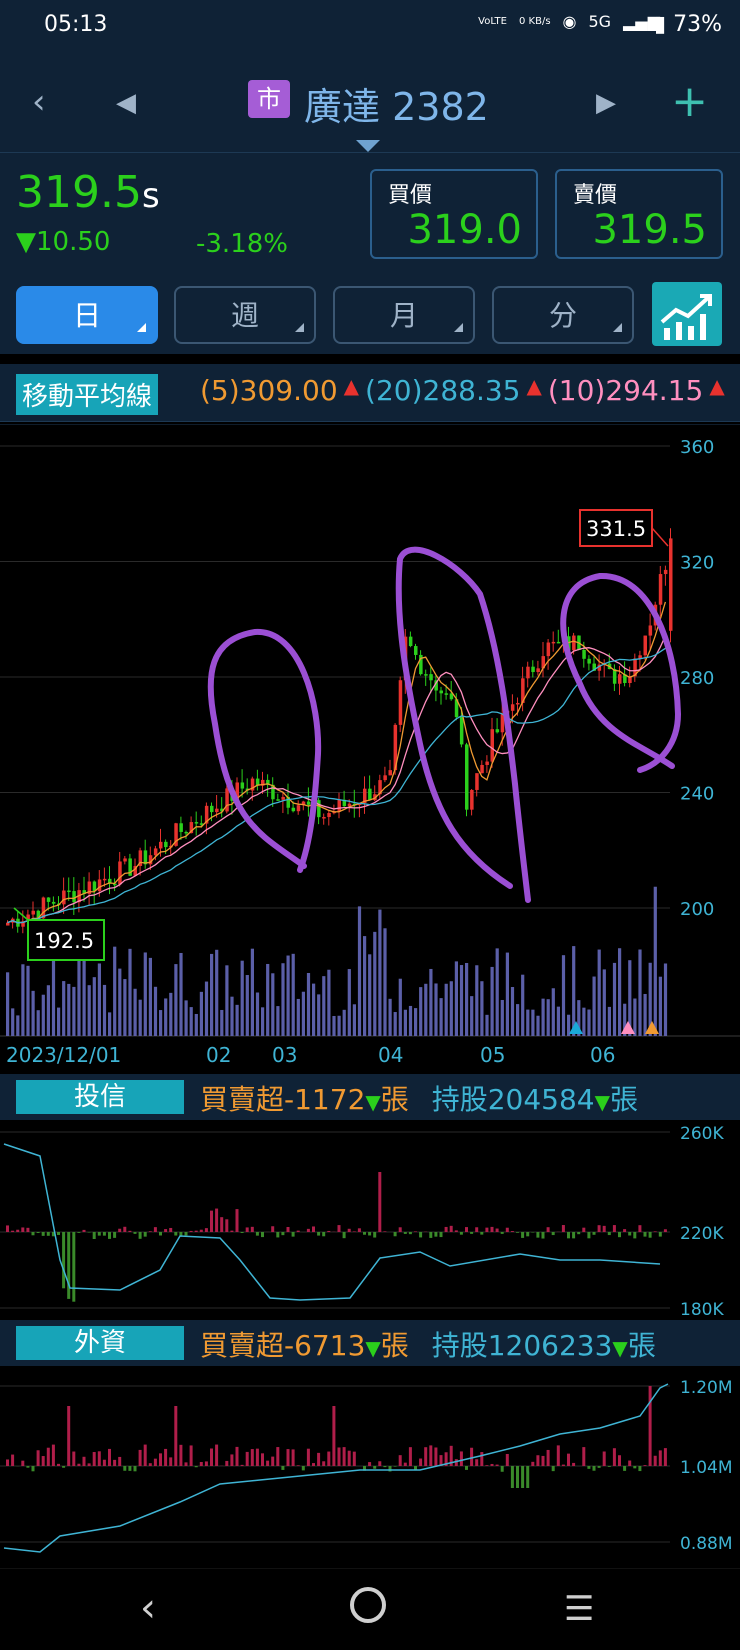 The width and height of the screenshot is (740, 1650). What do you see at coordinates (39, 102) in the screenshot?
I see `back-icon: ‹` at bounding box center [39, 102].